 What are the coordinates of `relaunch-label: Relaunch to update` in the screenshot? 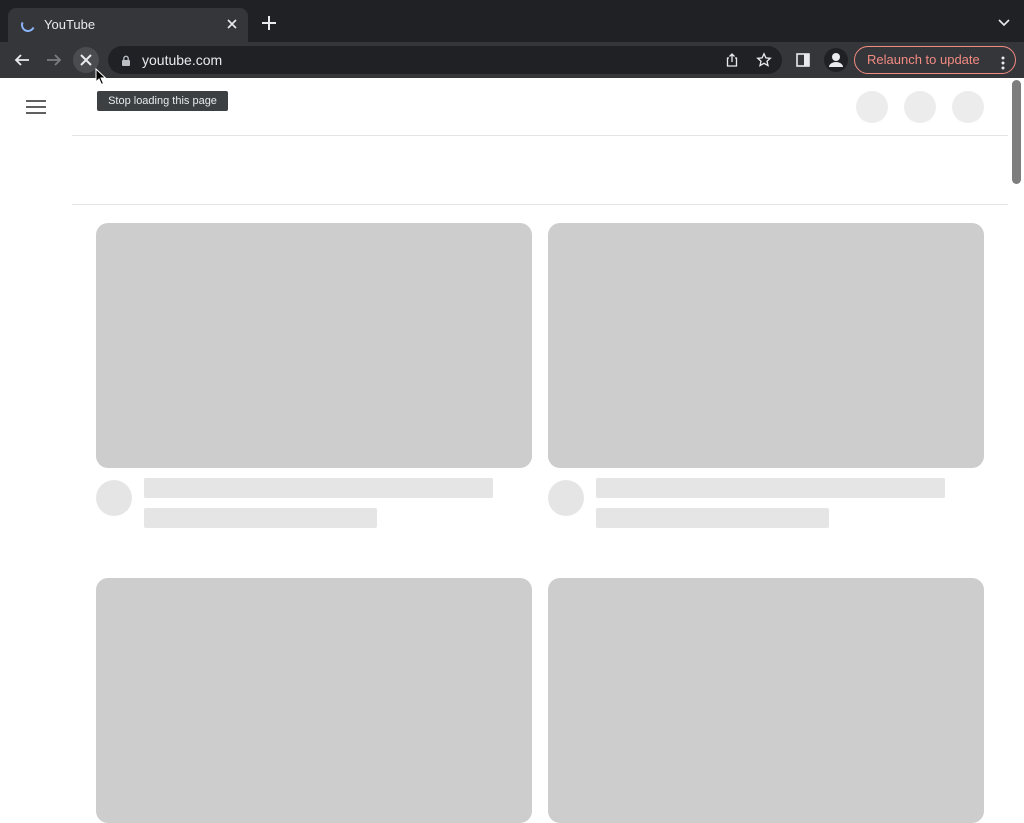 It's located at (923, 59).